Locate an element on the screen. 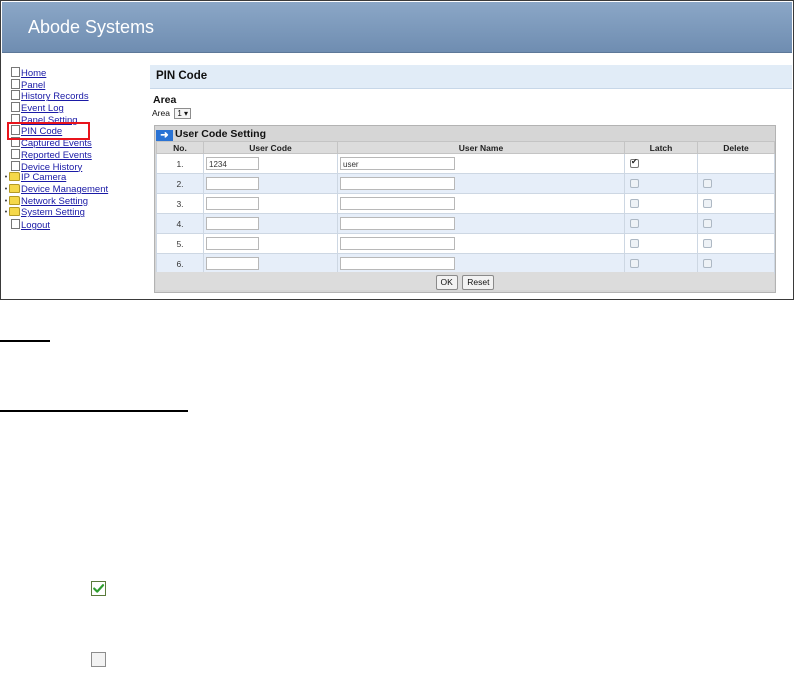  page-title: PIN Code is located at coordinates (182, 76).